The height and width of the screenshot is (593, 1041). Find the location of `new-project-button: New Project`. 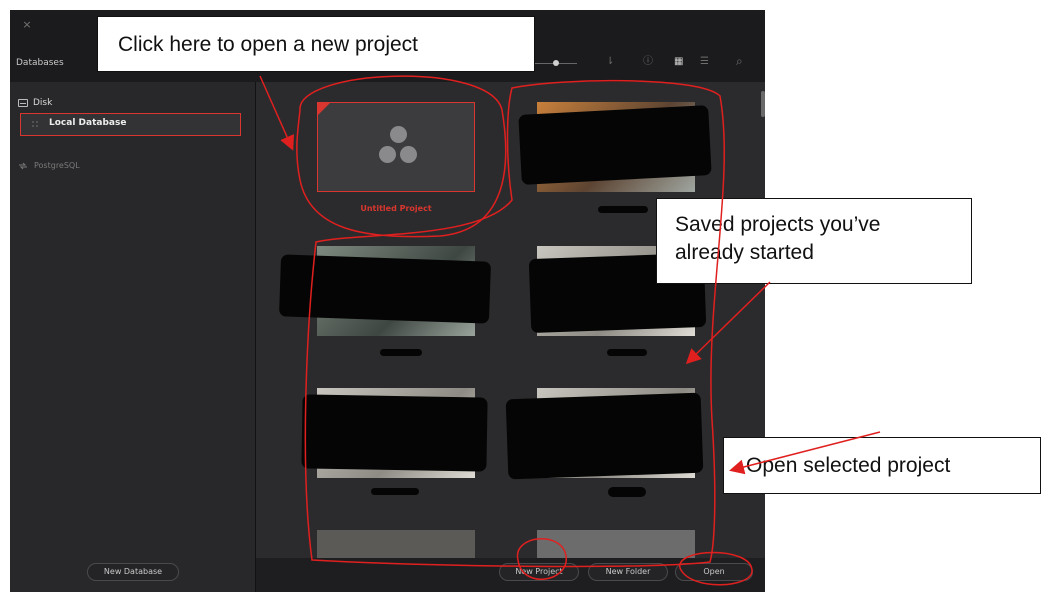

new-project-button: New Project is located at coordinates (539, 572).